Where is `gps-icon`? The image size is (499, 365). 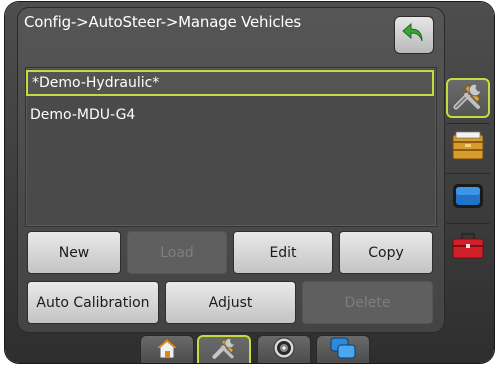
gps-icon is located at coordinates (284, 350).